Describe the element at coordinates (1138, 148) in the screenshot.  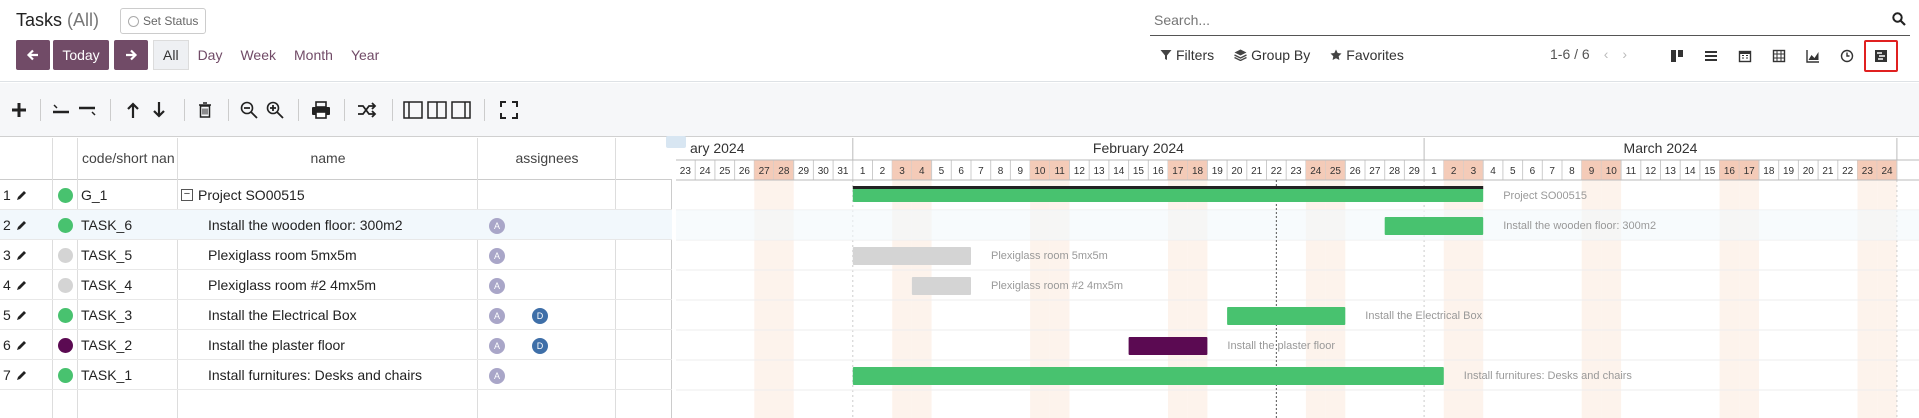
I see `month-label: February 2024` at that location.